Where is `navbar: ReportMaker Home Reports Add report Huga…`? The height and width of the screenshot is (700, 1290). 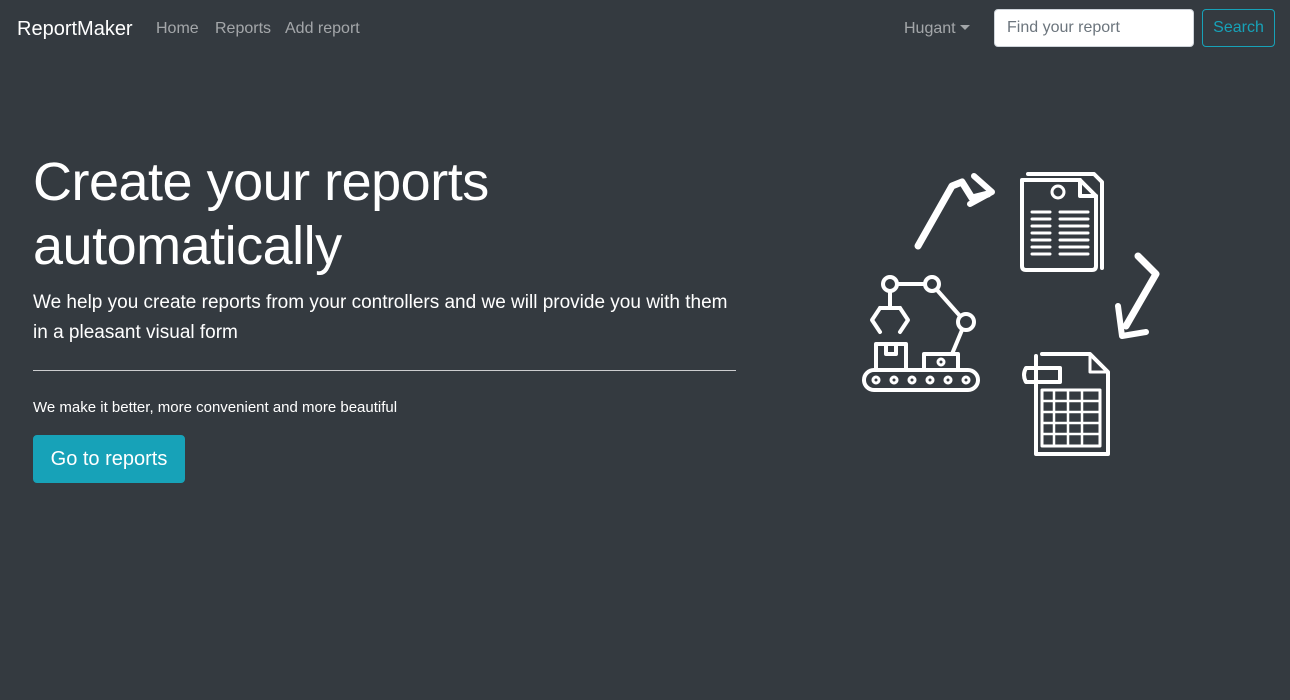
navbar: ReportMaker Home Reports Add report Huga… is located at coordinates (645, 28).